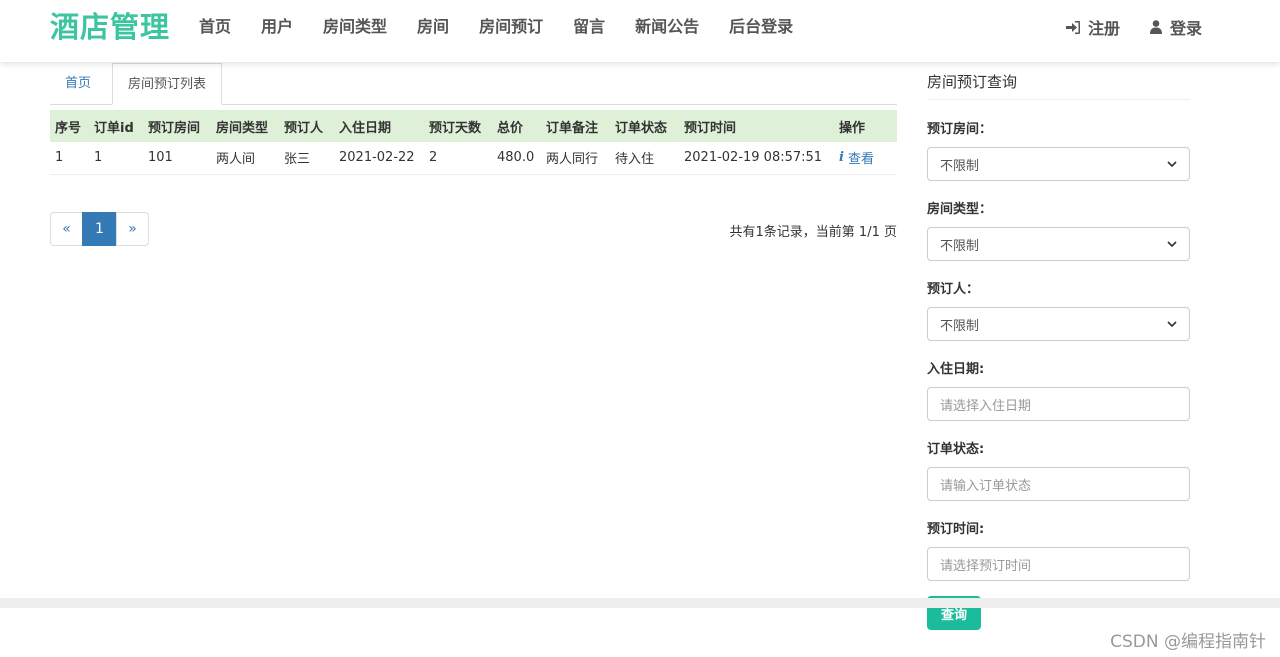 Image resolution: width=1280 pixels, height=657 pixels. Describe the element at coordinates (306, 126) in the screenshot. I see `col-booker: 预订人` at that location.